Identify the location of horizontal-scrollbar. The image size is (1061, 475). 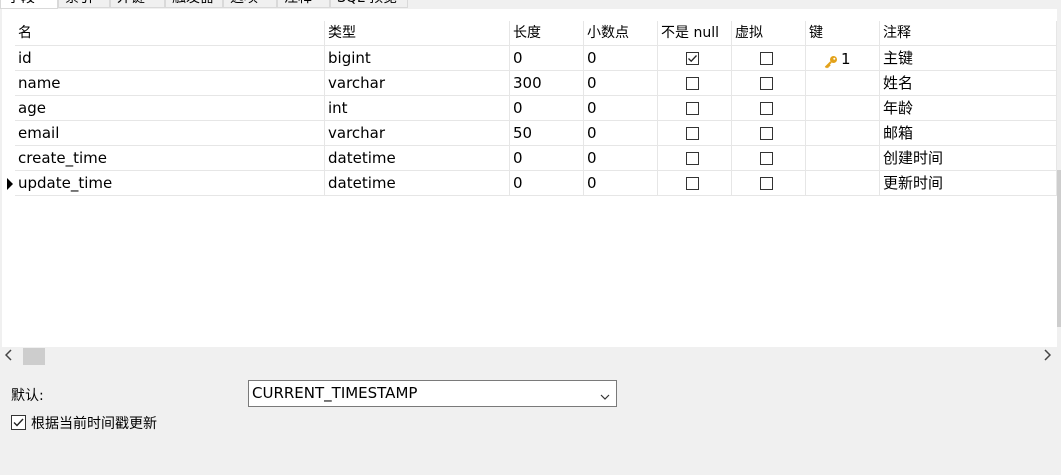
(530, 356).